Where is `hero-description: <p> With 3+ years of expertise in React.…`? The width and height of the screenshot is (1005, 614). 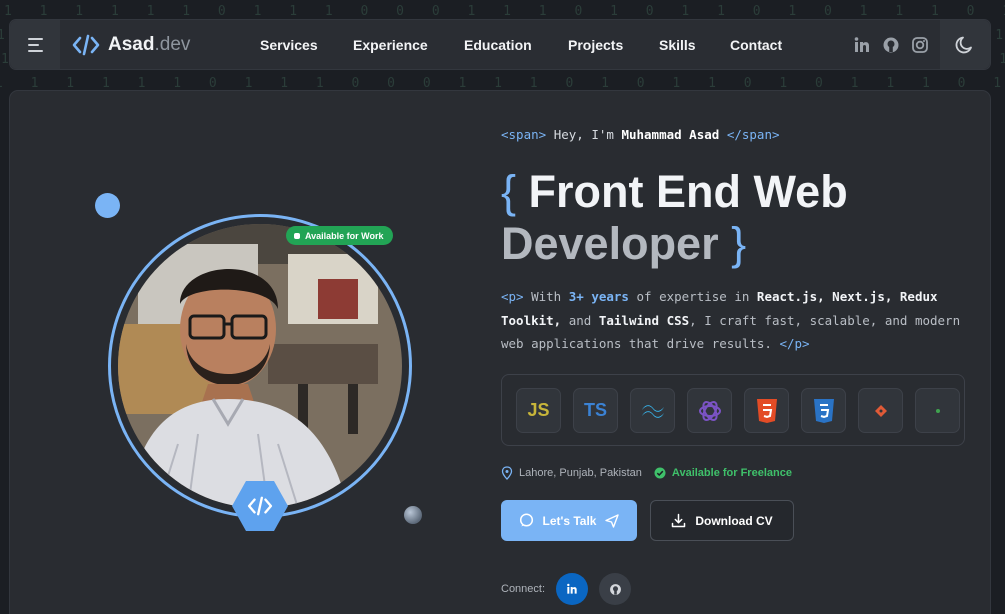 hero-description: <p> With 3+ years of expertise in React.… is located at coordinates (731, 320).